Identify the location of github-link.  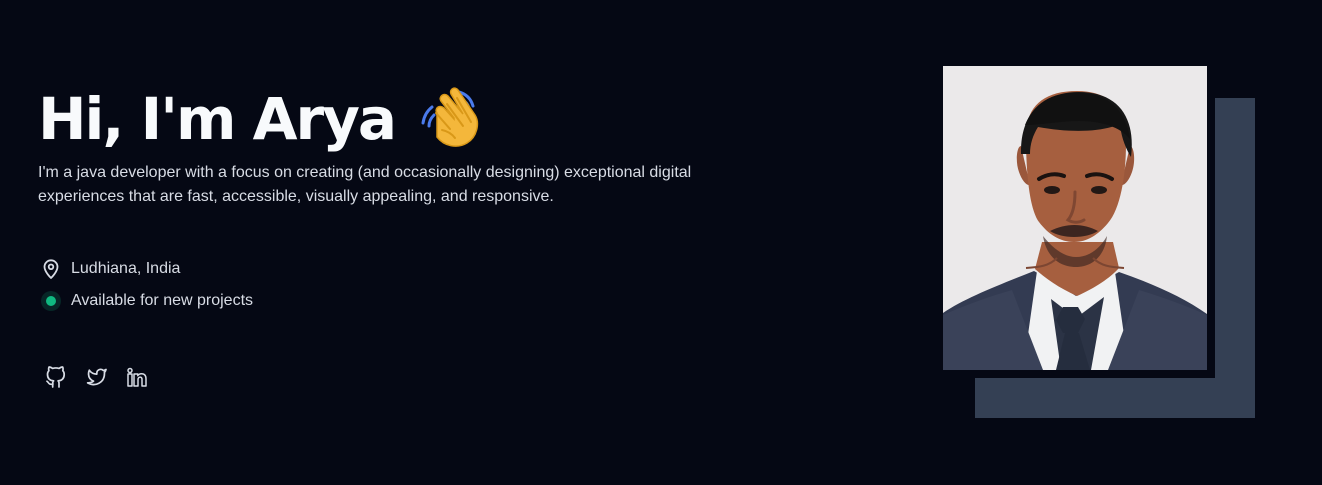
(56, 377).